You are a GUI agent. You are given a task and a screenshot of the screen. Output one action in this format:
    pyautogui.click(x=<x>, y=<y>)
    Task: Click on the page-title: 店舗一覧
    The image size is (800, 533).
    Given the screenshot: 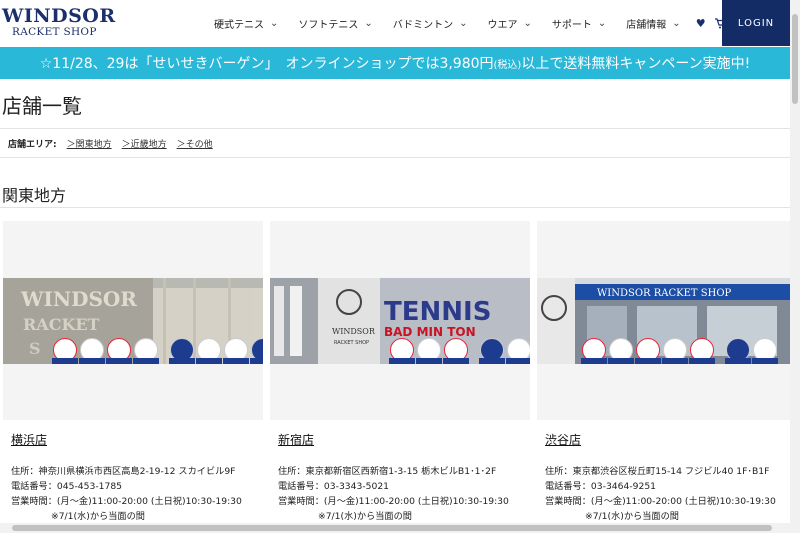 What is the action you would take?
    pyautogui.click(x=42, y=106)
    